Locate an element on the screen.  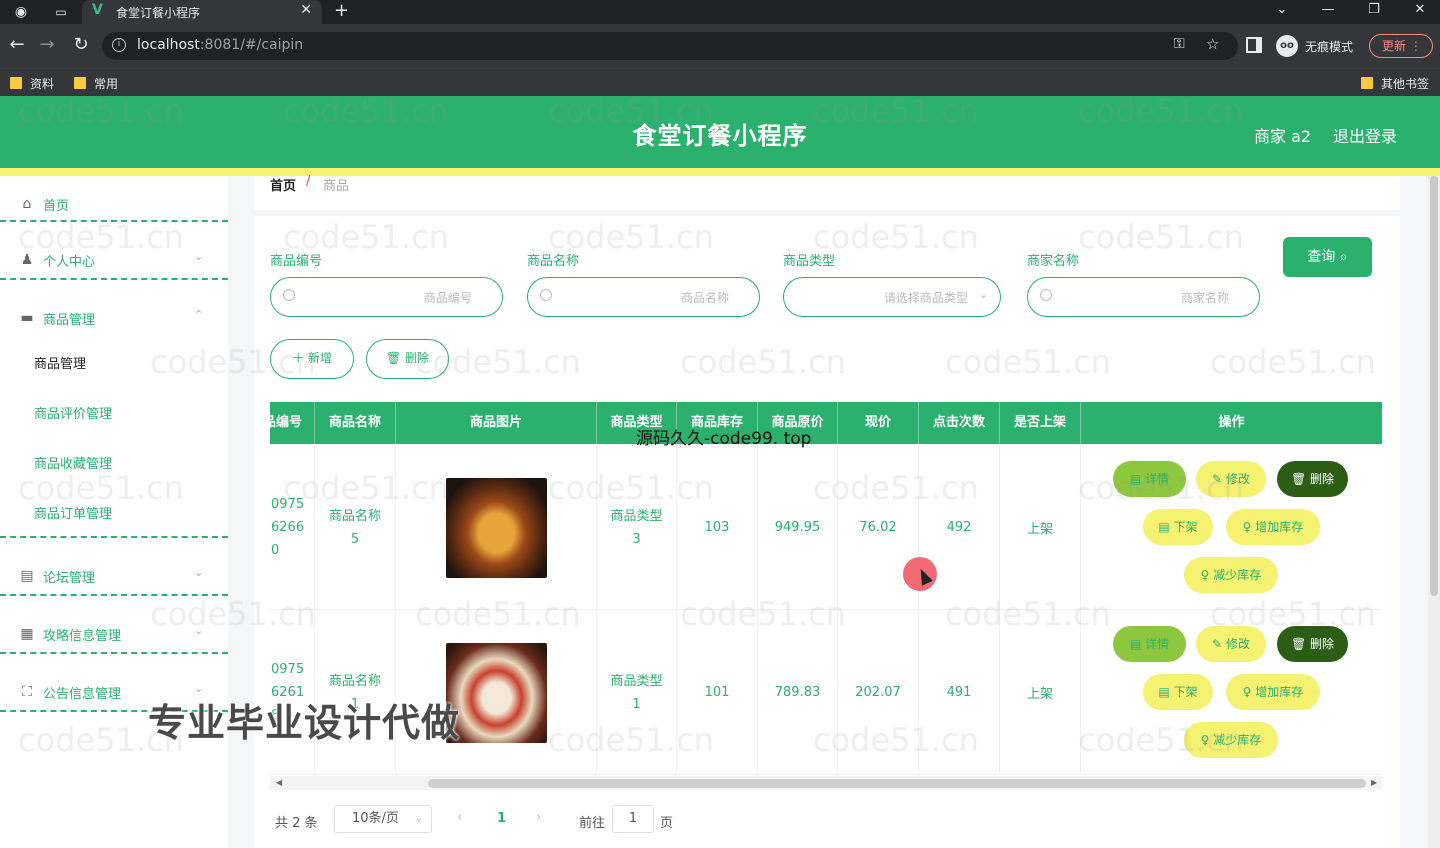
batch-delete-button: 🗑 删除 is located at coordinates (407, 359).